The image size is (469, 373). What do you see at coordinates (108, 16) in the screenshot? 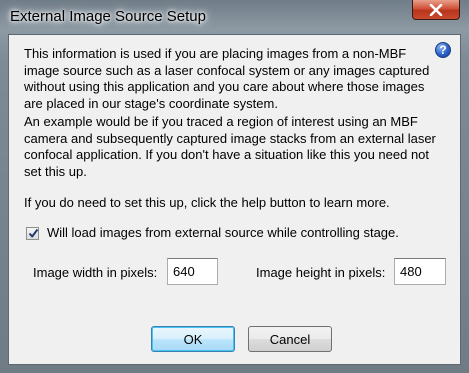
I see `dialog-title: External Image Source Setup` at bounding box center [108, 16].